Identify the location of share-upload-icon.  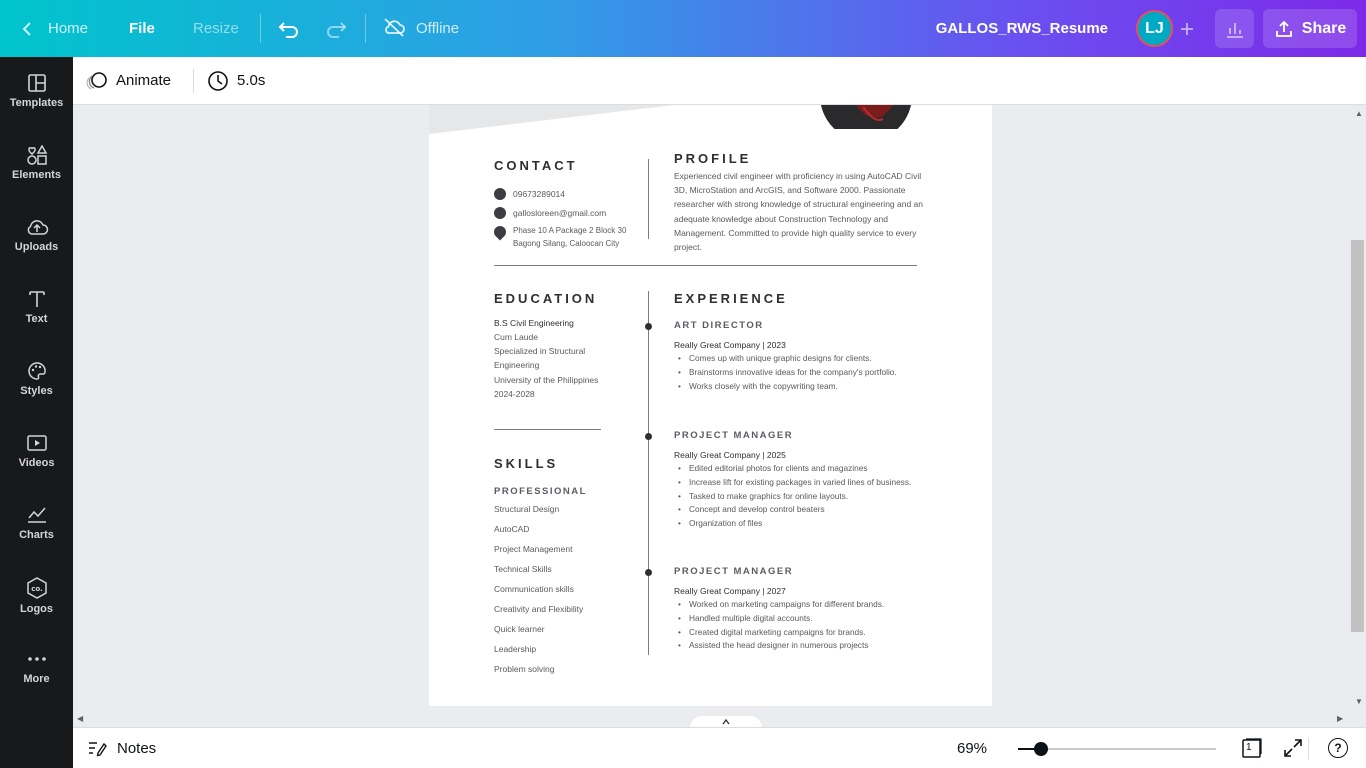
(1283, 28).